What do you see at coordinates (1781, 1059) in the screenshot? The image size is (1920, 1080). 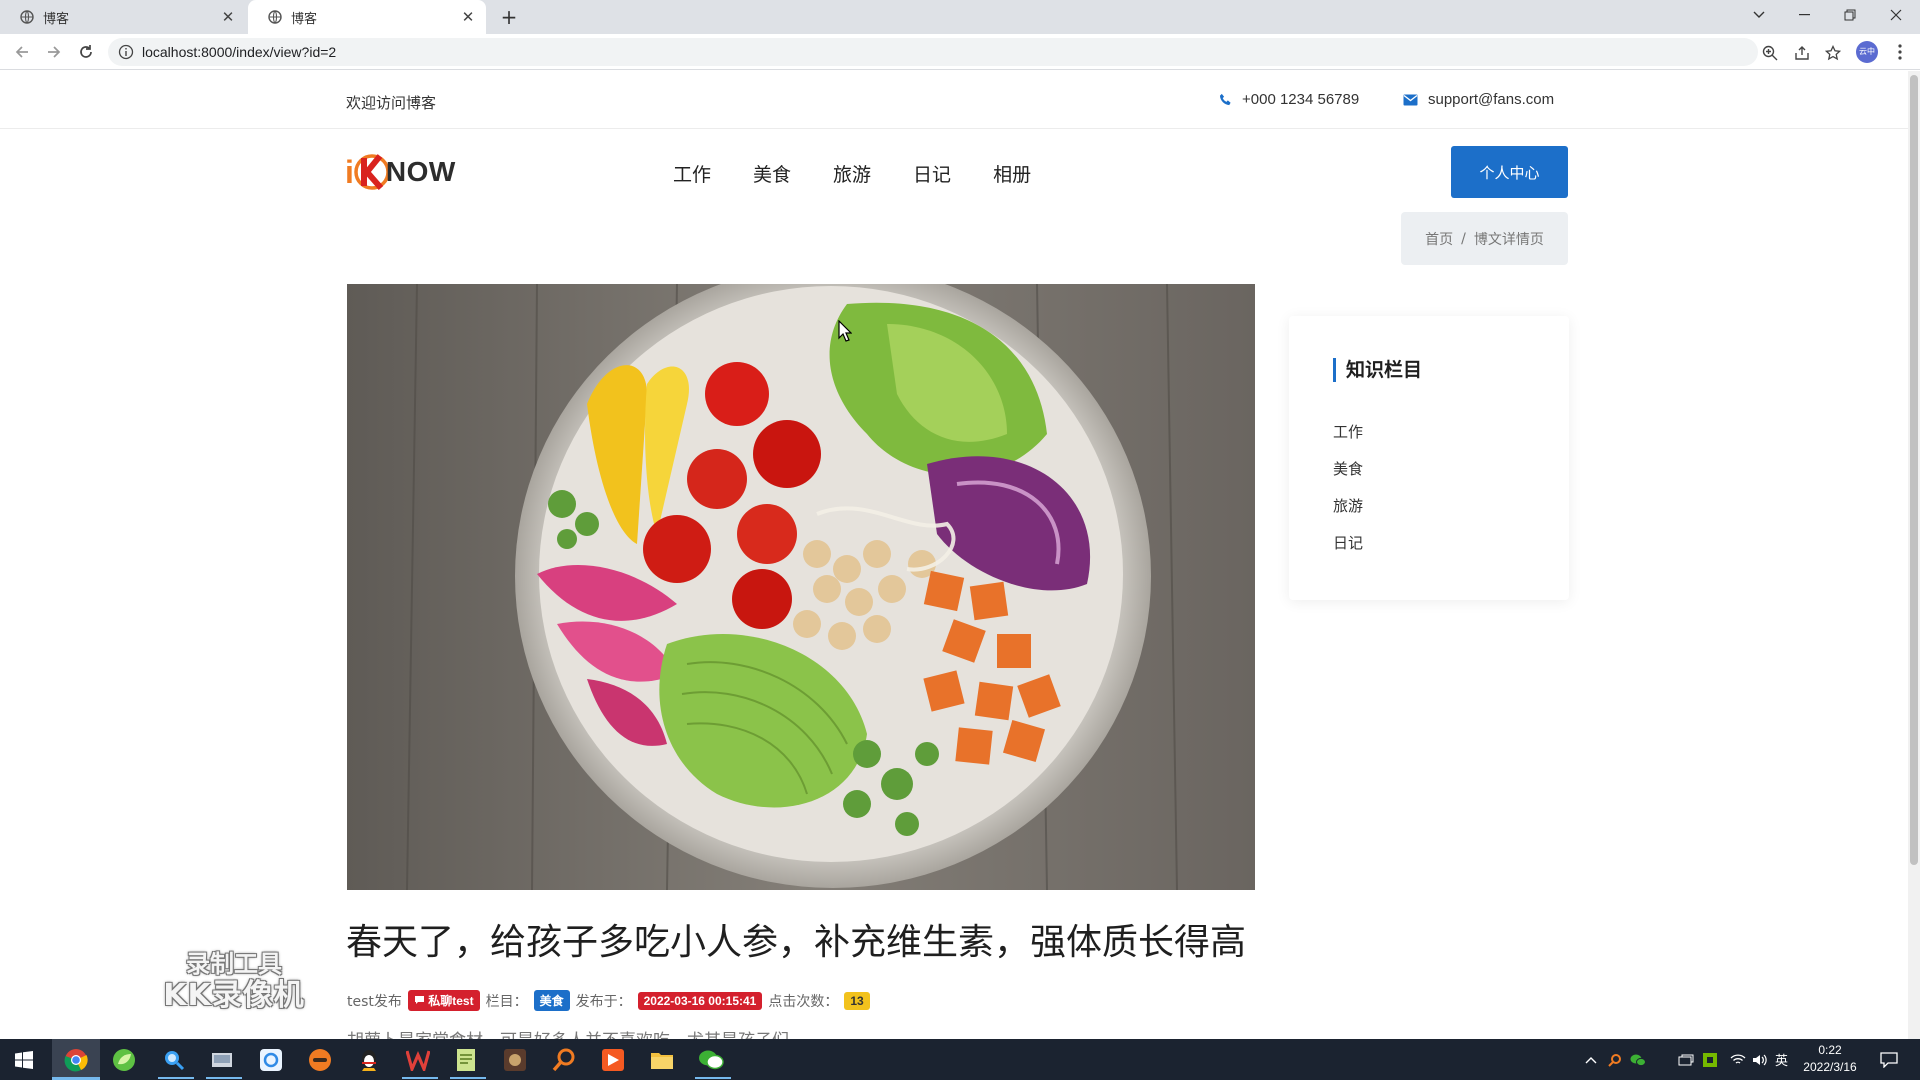 I see `ime-indicator: 英` at bounding box center [1781, 1059].